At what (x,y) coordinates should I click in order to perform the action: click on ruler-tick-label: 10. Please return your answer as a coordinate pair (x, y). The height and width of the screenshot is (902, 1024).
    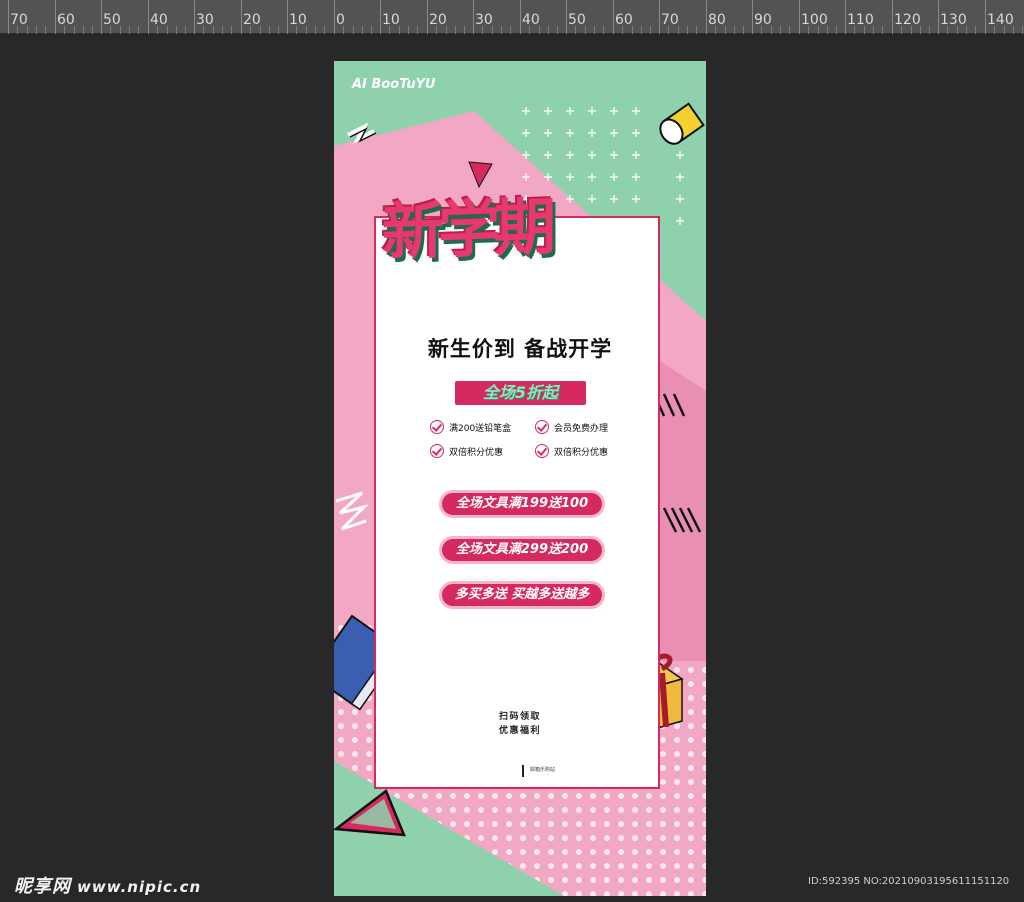
    Looking at the image, I should click on (298, 20).